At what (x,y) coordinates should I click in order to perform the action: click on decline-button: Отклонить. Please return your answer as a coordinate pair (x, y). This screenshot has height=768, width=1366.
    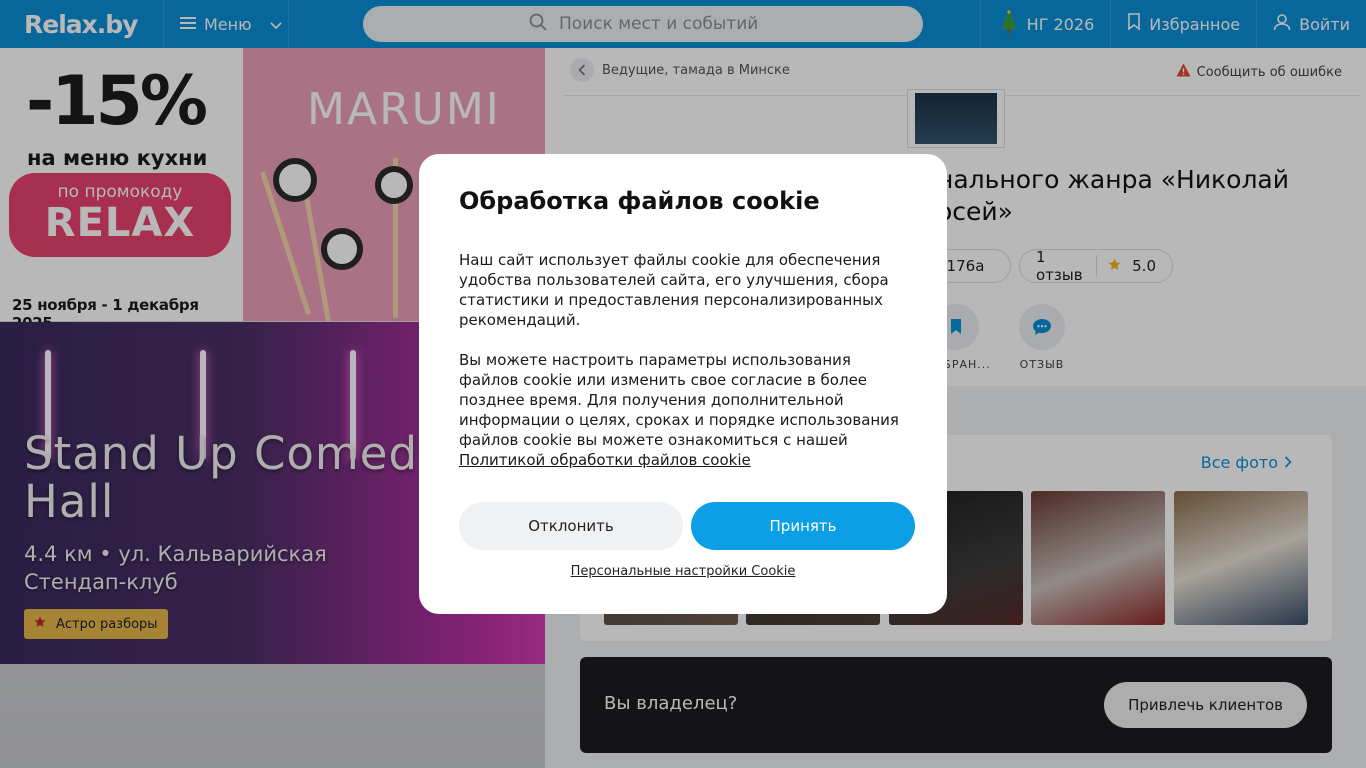
    Looking at the image, I should click on (571, 526).